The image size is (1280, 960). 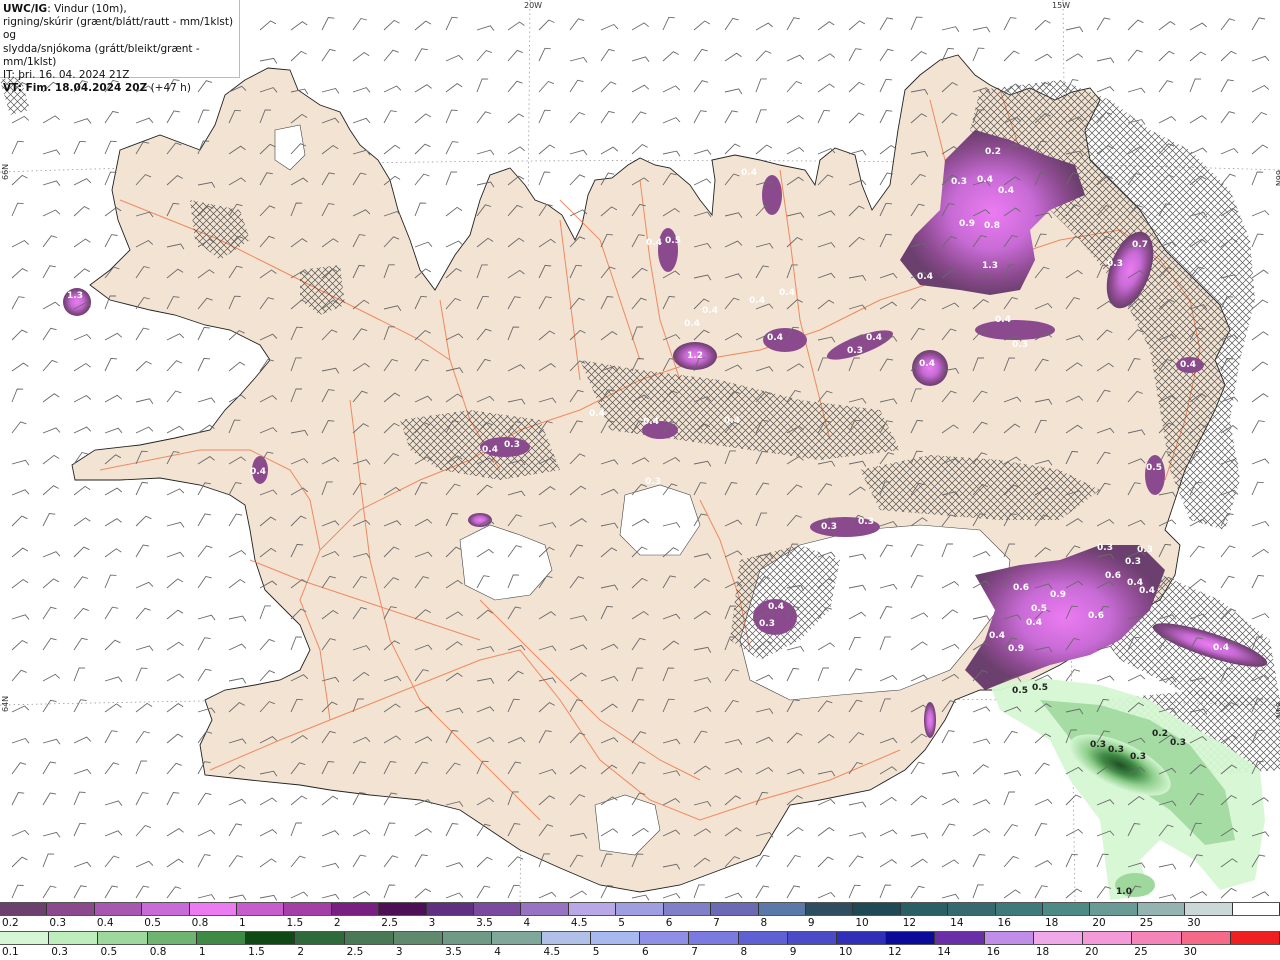 I want to click on title-line-1: UWC/IG: Vindur (10m),, so click(x=119, y=9).